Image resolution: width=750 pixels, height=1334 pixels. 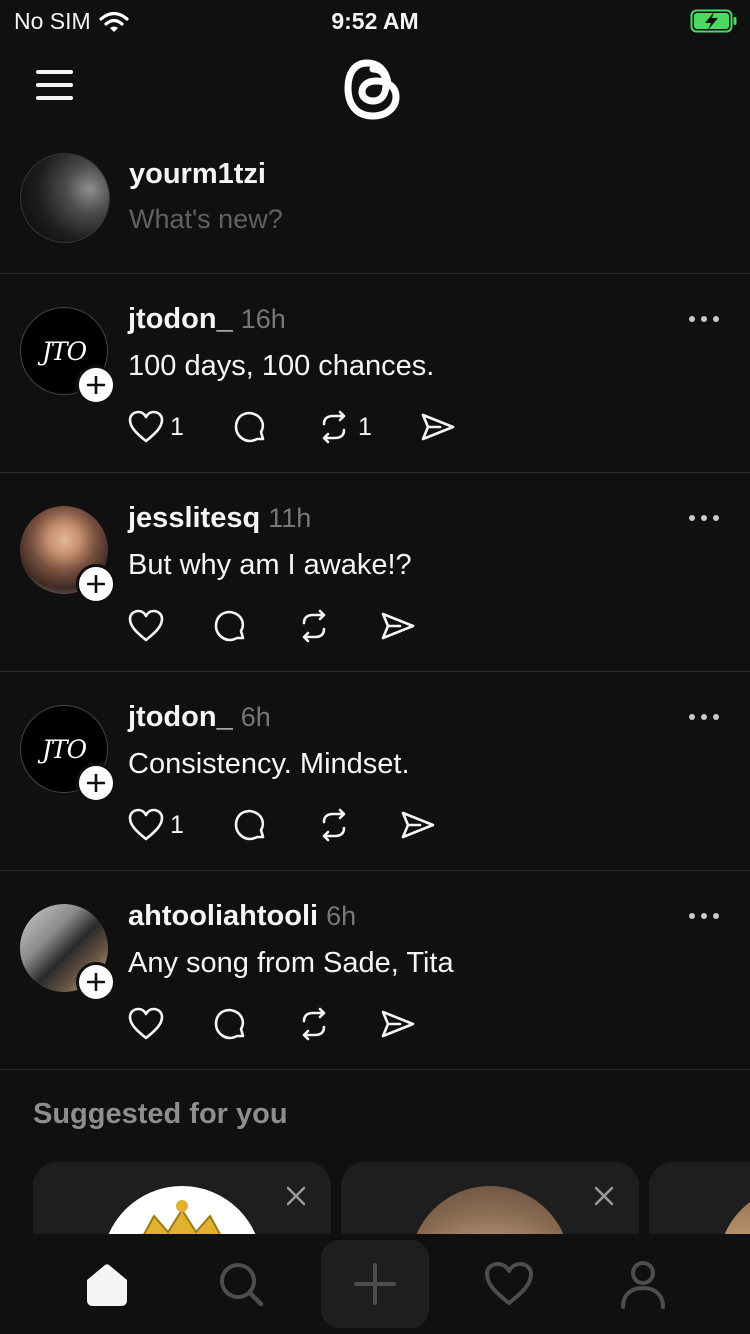 I want to click on home-icon, so click(x=107, y=1285).